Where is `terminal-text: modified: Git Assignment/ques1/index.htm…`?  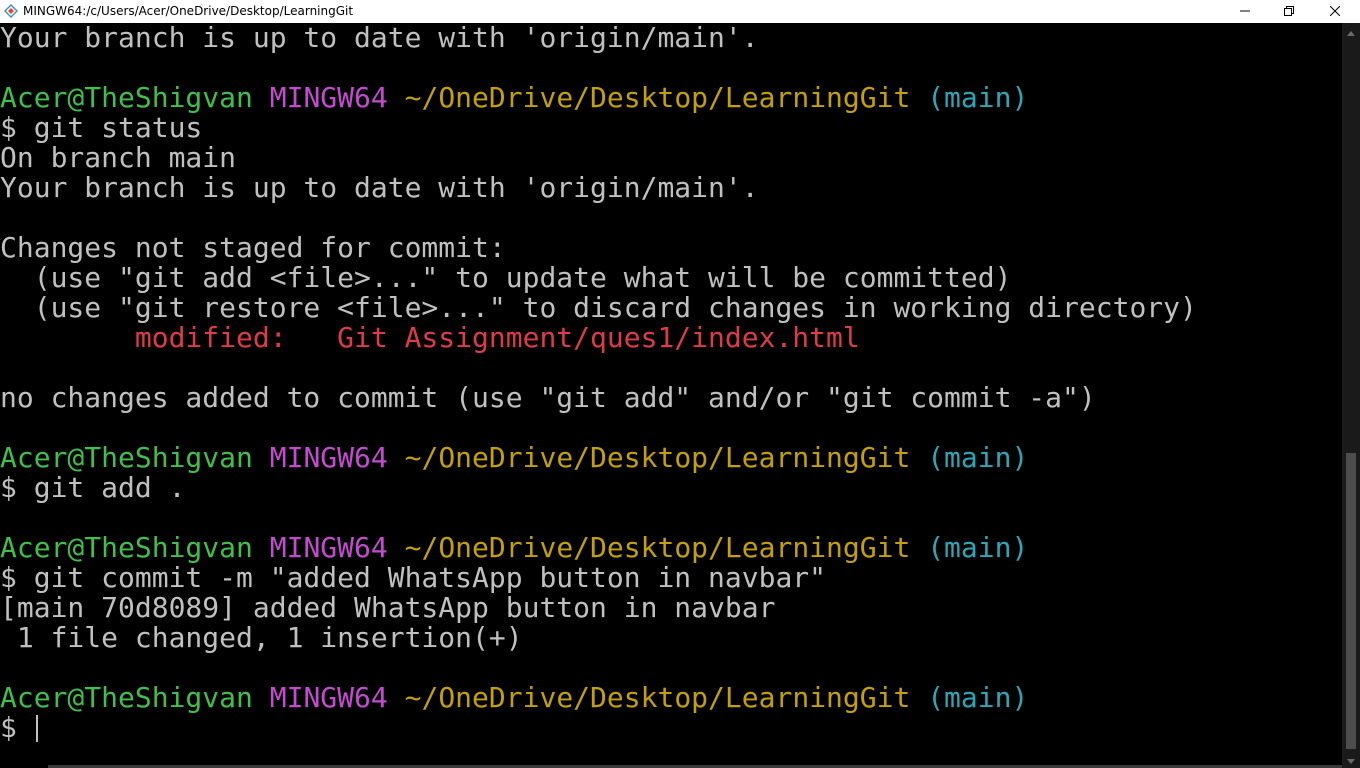 terminal-text: modified: Git Assignment/ques1/index.htm… is located at coordinates (430, 337).